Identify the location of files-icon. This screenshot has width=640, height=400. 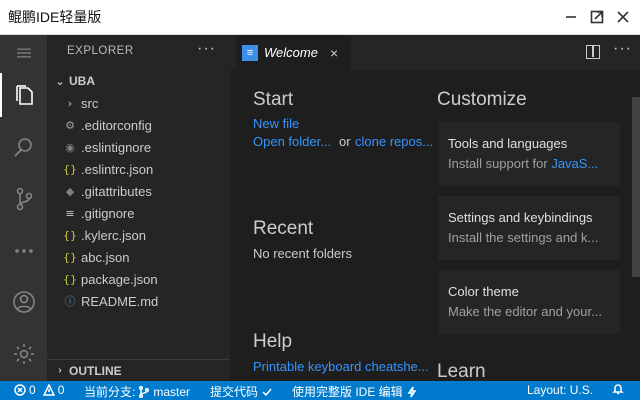
(24, 95).